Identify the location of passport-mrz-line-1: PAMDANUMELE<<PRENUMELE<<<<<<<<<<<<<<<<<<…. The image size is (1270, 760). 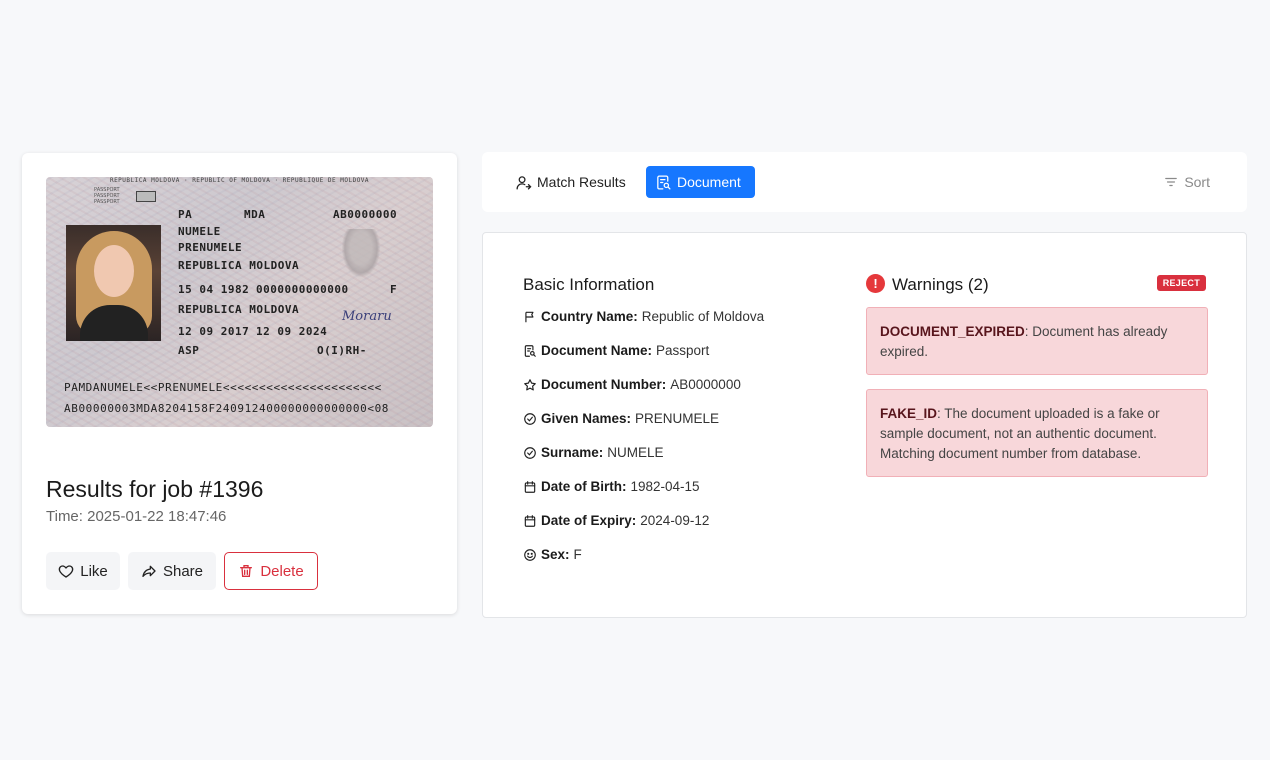
(223, 387).